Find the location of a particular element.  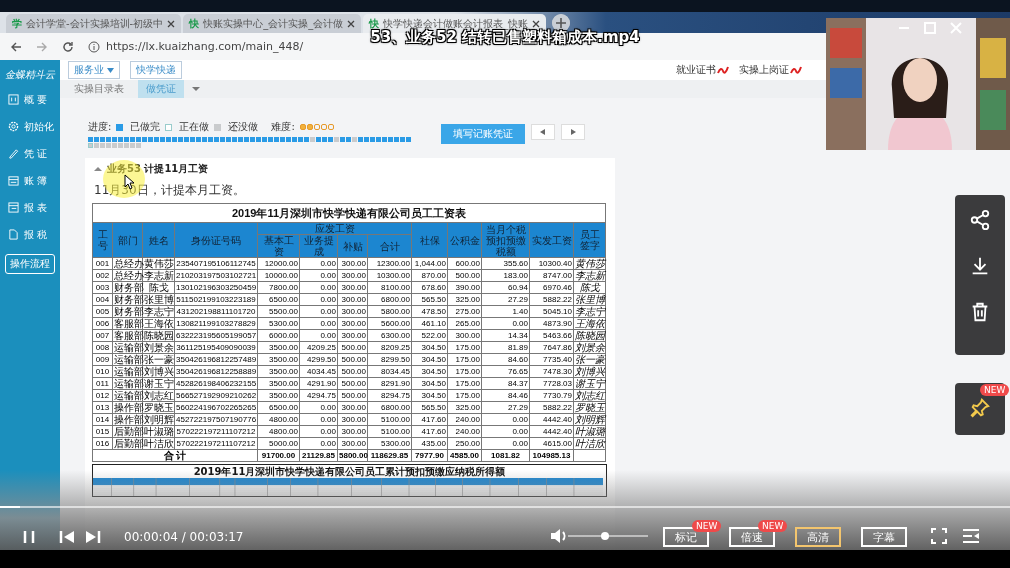

company-button: 快学快递 is located at coordinates (156, 70).